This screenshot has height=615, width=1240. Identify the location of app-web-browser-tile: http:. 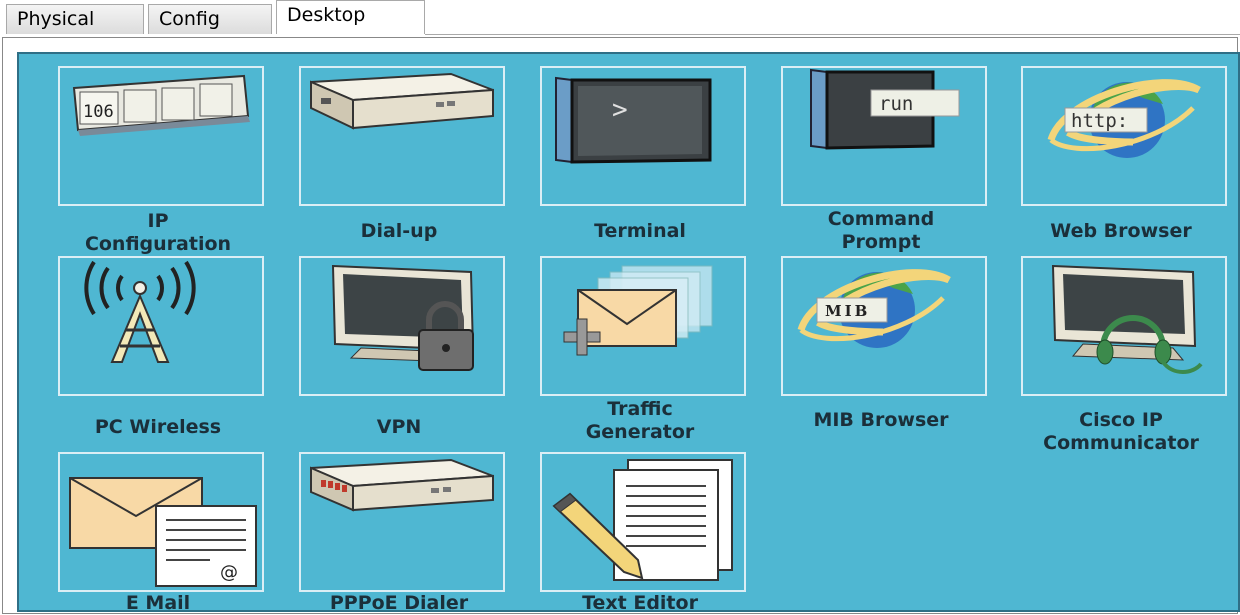
(1124, 136).